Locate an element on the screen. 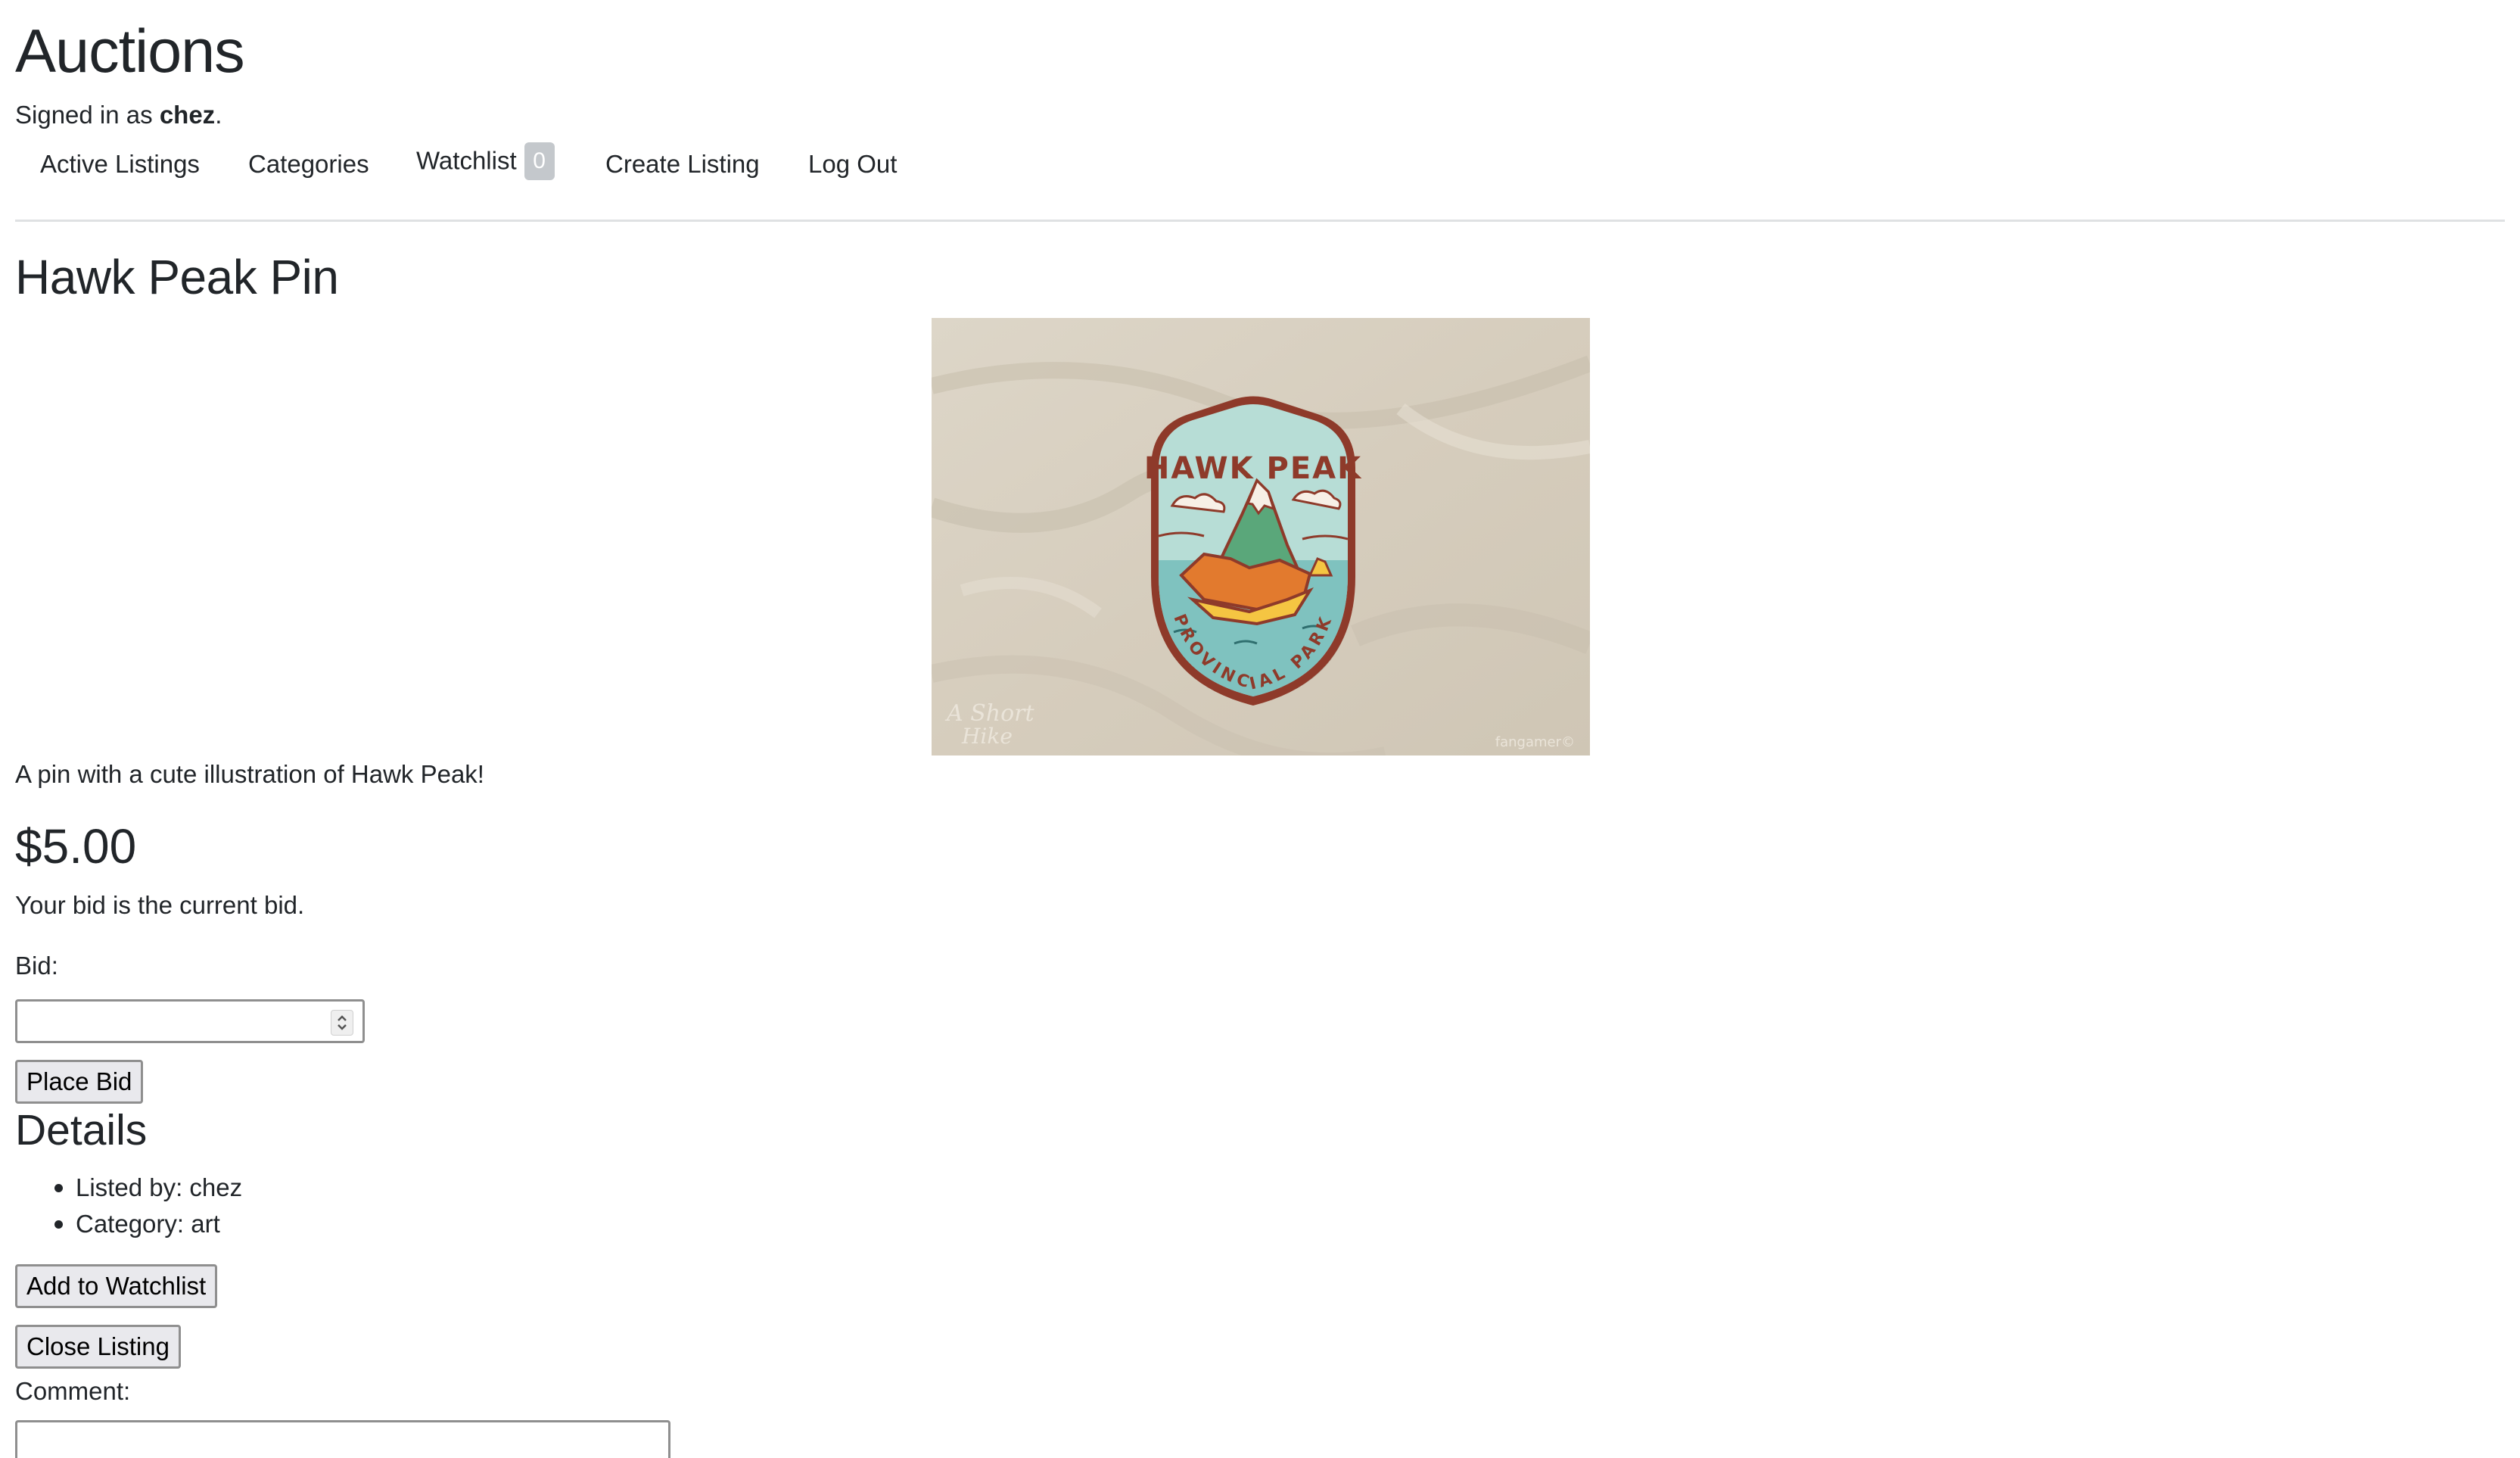 This screenshot has width=2520, height=1458. signed-in-status: Signed in as chez. is located at coordinates (119, 115).